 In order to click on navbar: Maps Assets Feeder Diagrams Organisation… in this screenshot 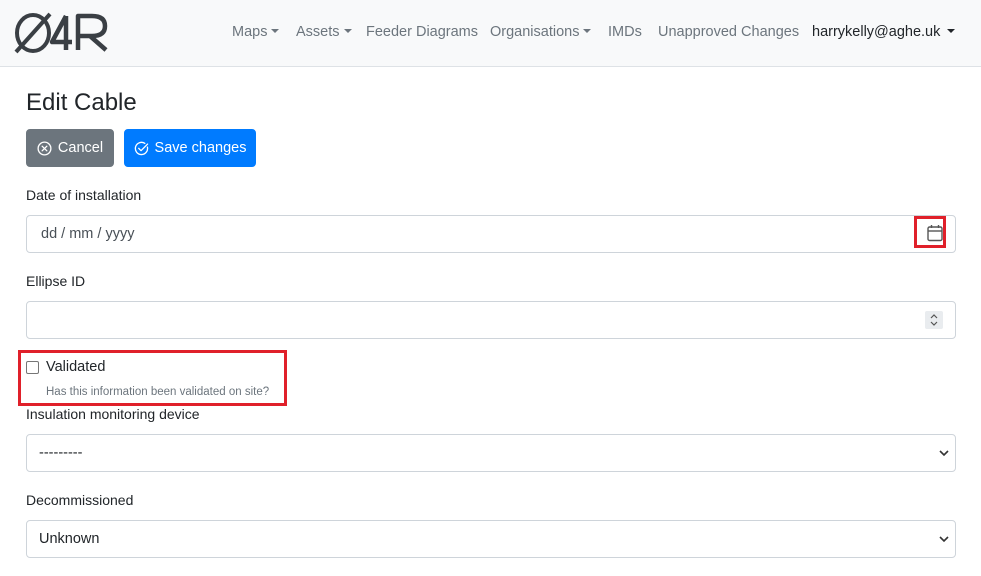, I will do `click(490, 33)`.